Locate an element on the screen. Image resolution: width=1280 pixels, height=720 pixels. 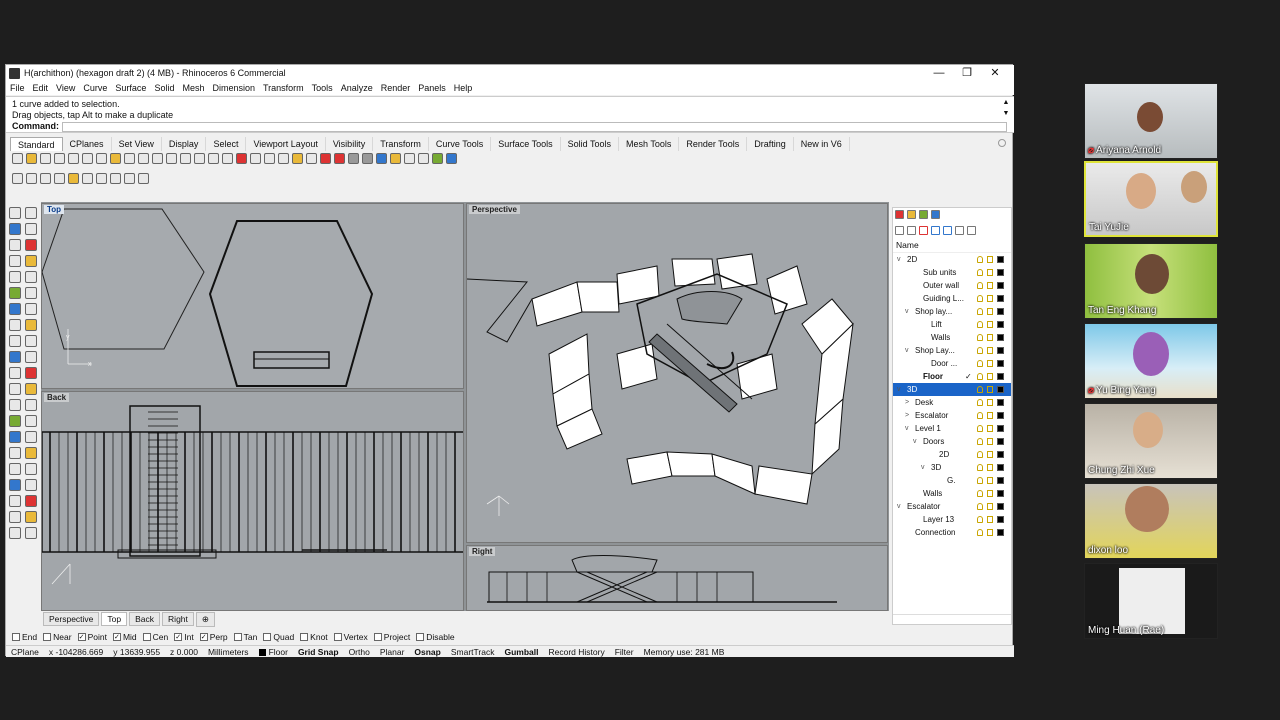
display-tab-icon is located at coordinates (923, 214).